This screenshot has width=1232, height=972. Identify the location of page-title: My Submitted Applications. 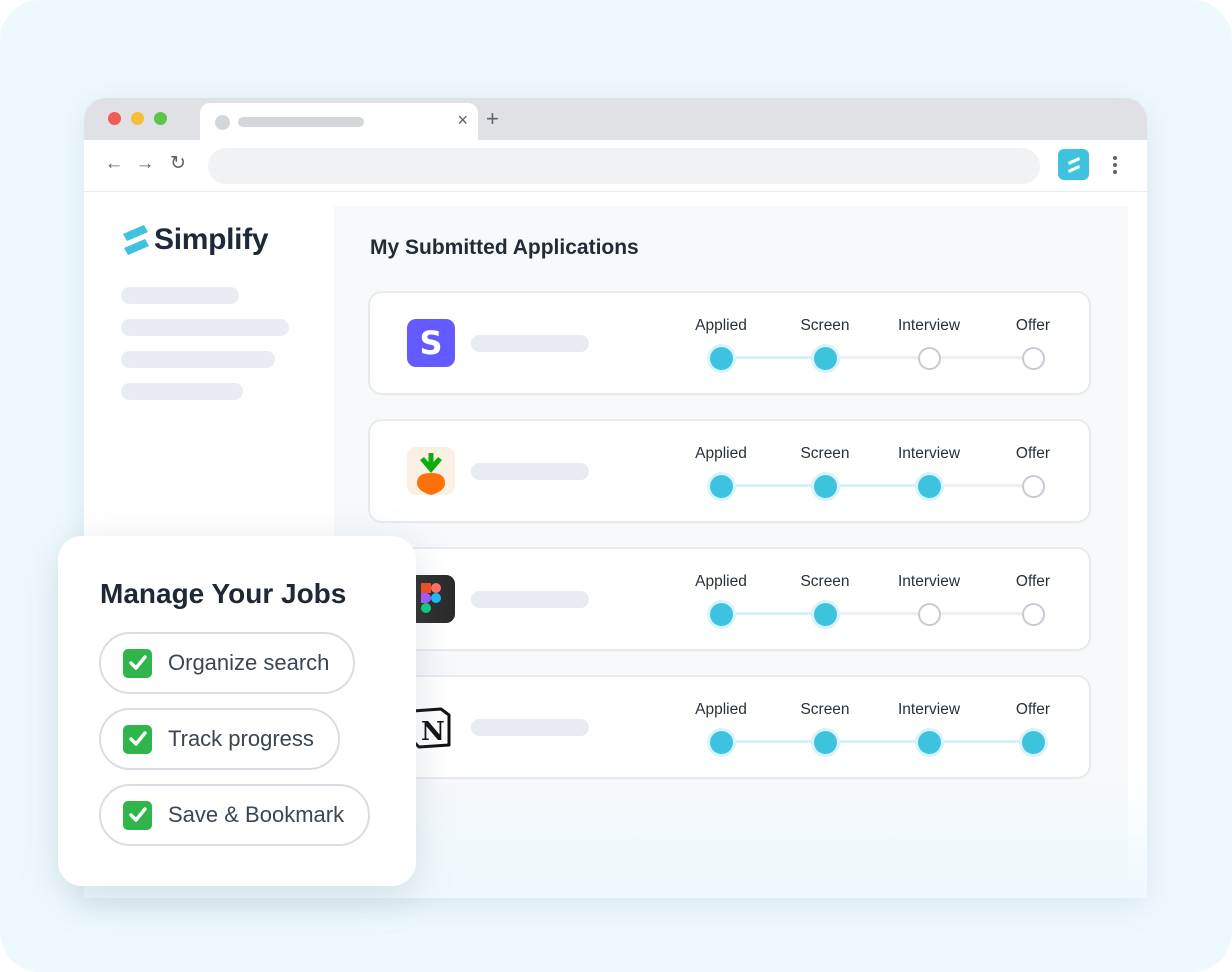
(504, 247).